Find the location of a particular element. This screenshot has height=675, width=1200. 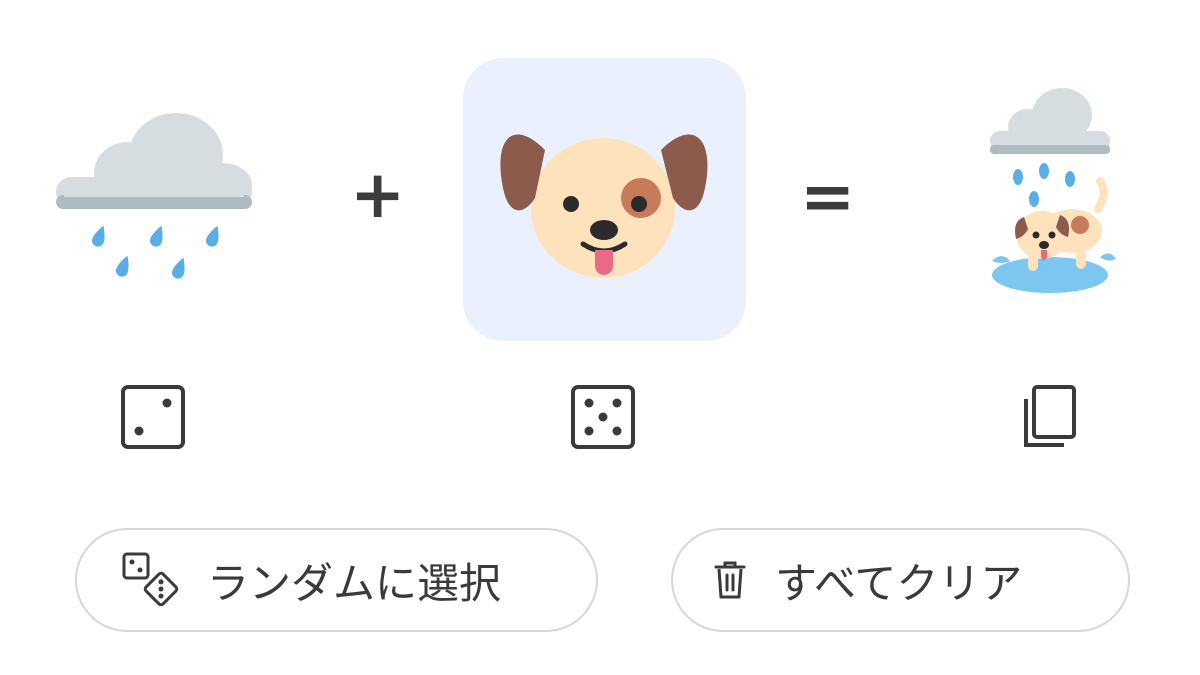

equals-operator: = is located at coordinates (828, 196).